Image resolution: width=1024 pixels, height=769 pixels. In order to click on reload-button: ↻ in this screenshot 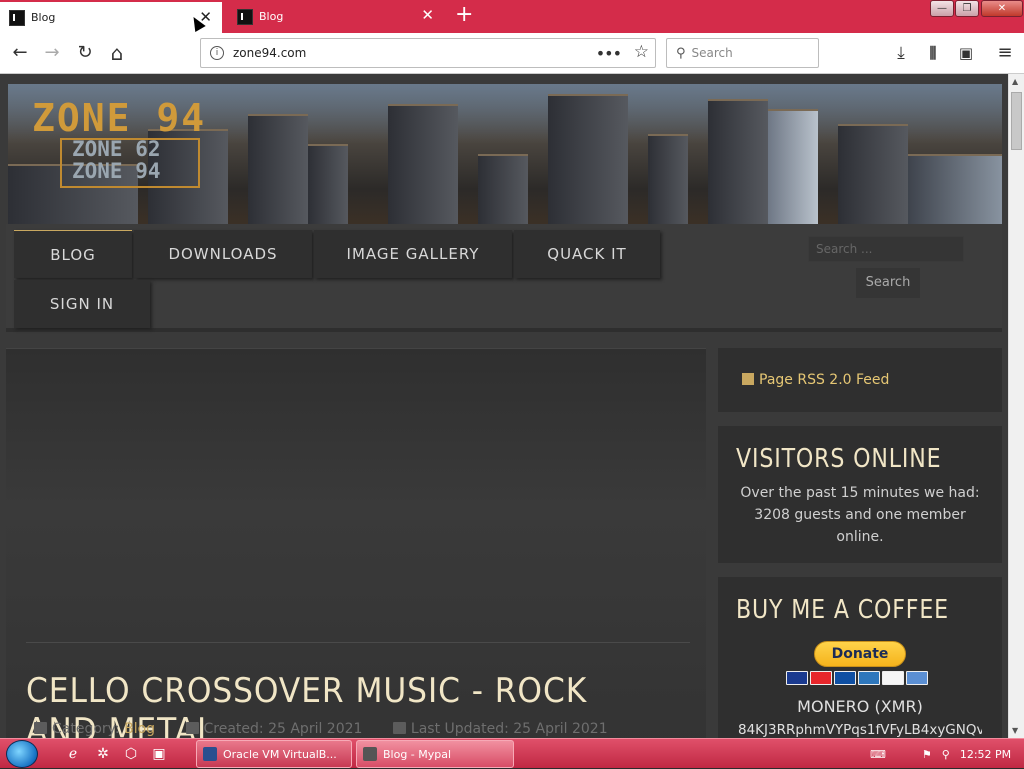, I will do `click(85, 53)`.